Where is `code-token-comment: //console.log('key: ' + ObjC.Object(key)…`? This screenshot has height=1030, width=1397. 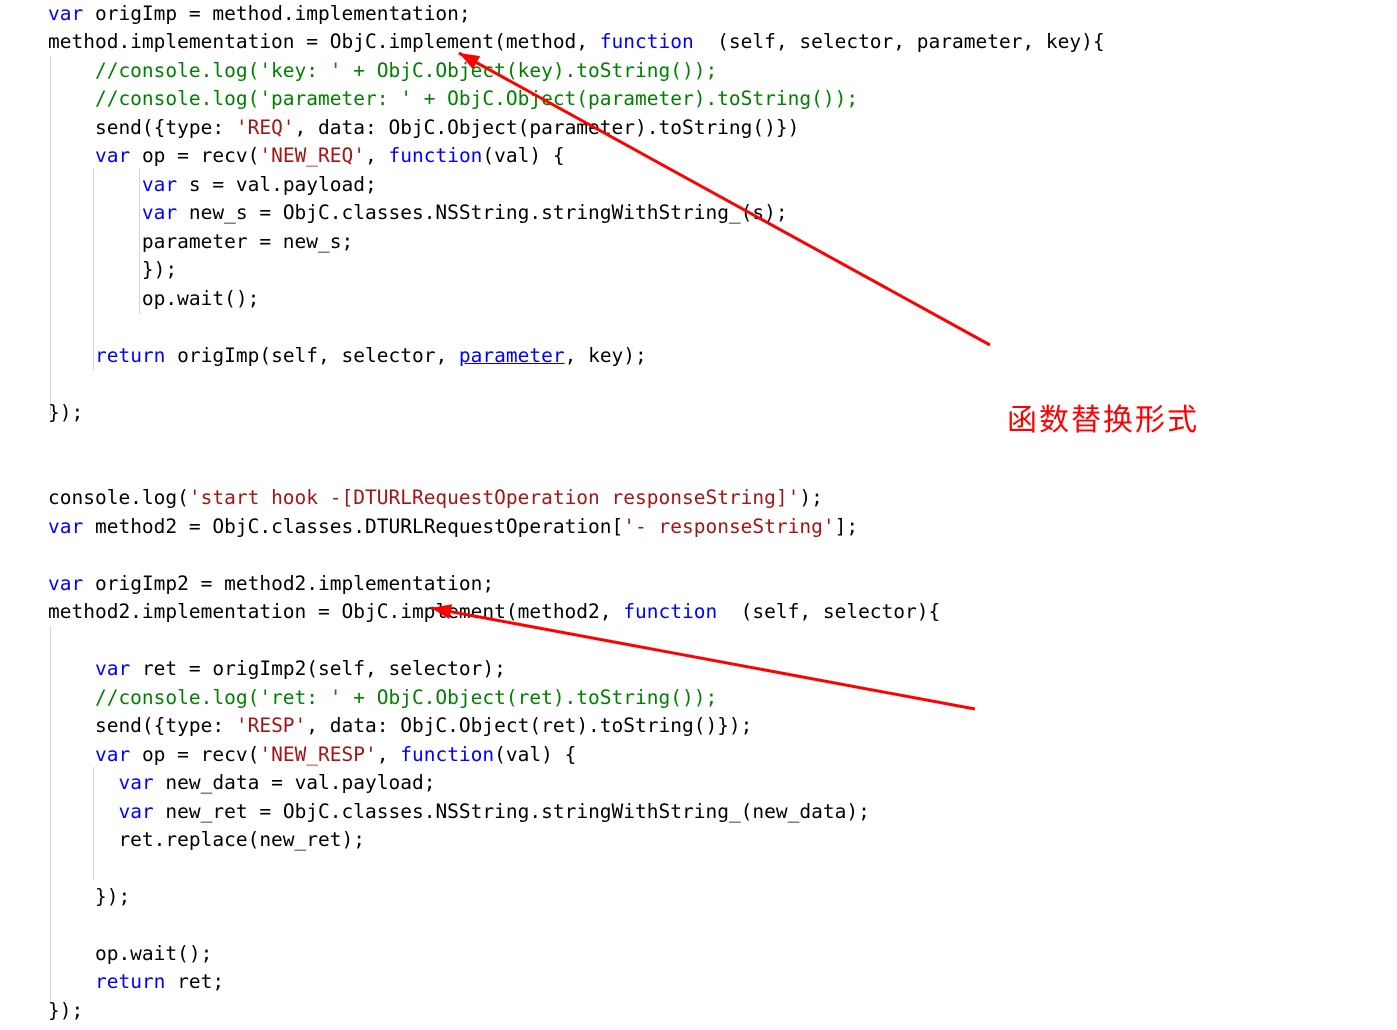
code-token-comment: //console.log('key: ' + ObjC.Object(key)… is located at coordinates (383, 70).